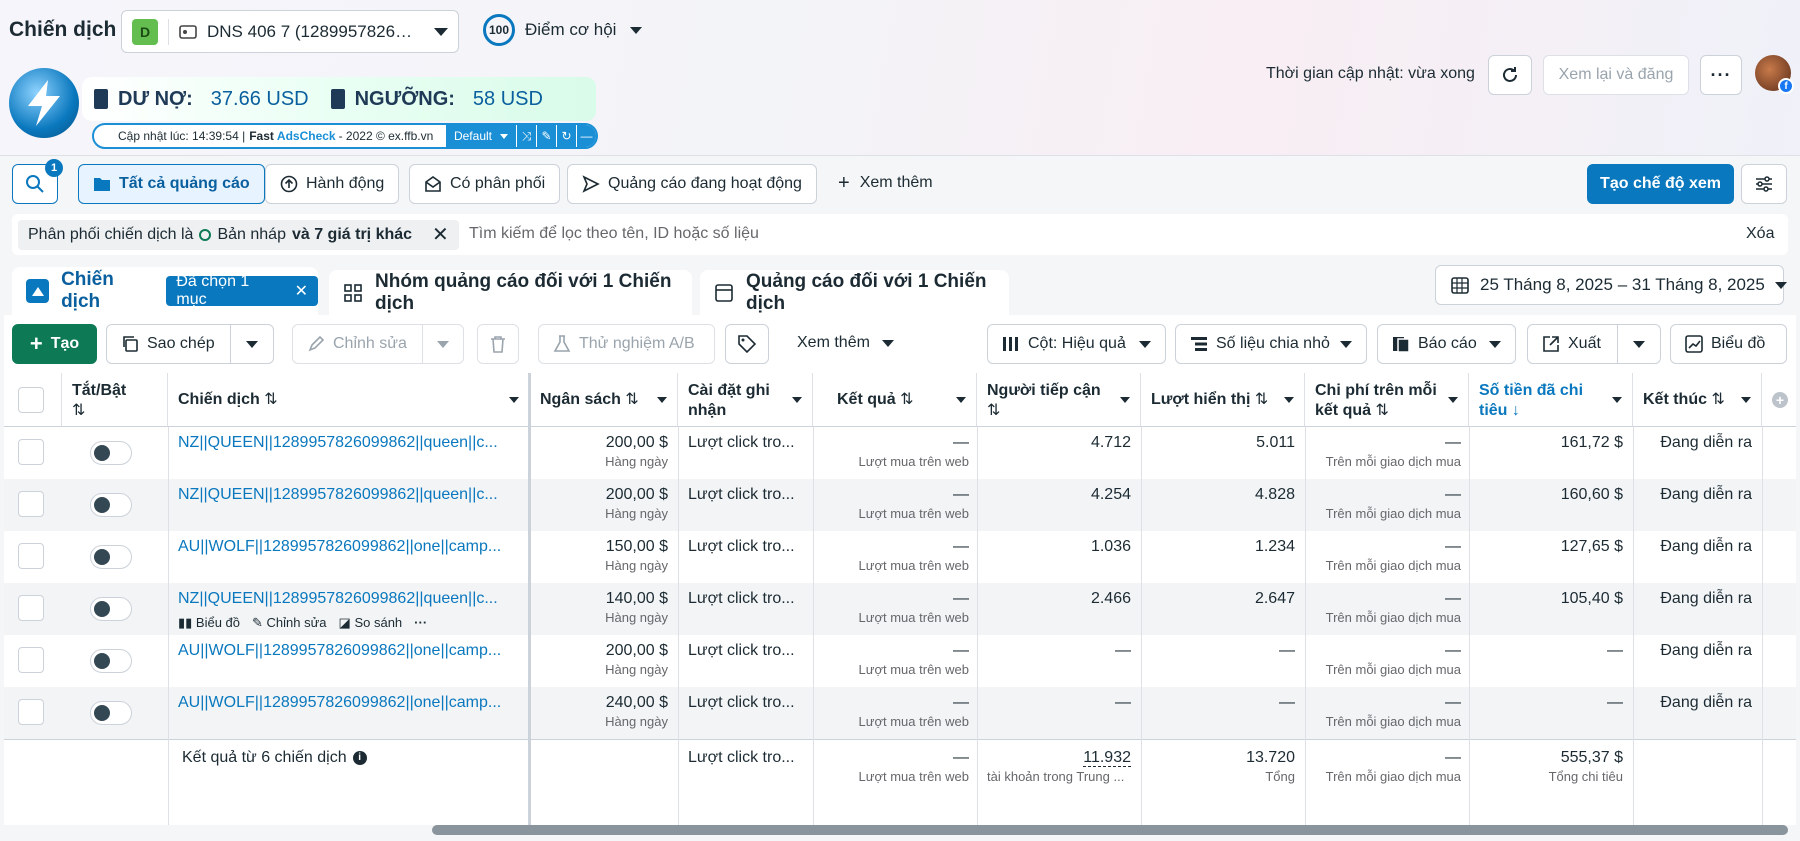 The image size is (1800, 841). What do you see at coordinates (854, 292) in the screenshot?
I see `level-tab-ads: Quảng cáo đối với 1 Chiến dịch` at bounding box center [854, 292].